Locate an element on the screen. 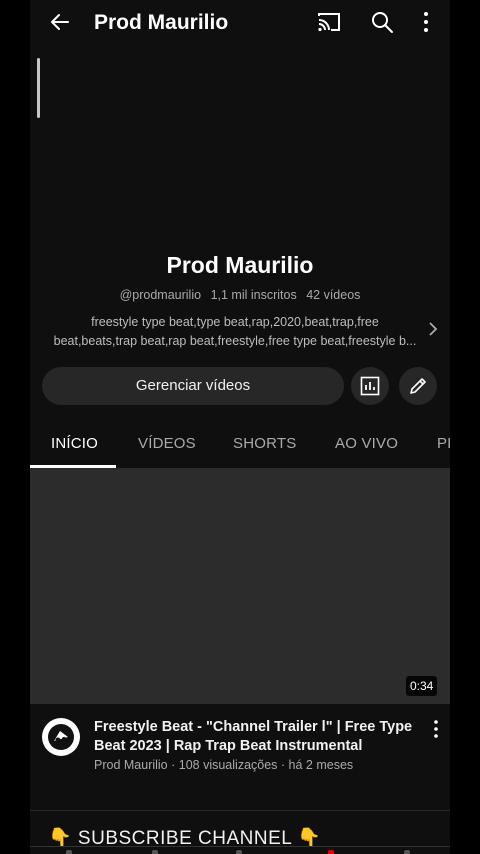  edit-channel-button is located at coordinates (418, 386).